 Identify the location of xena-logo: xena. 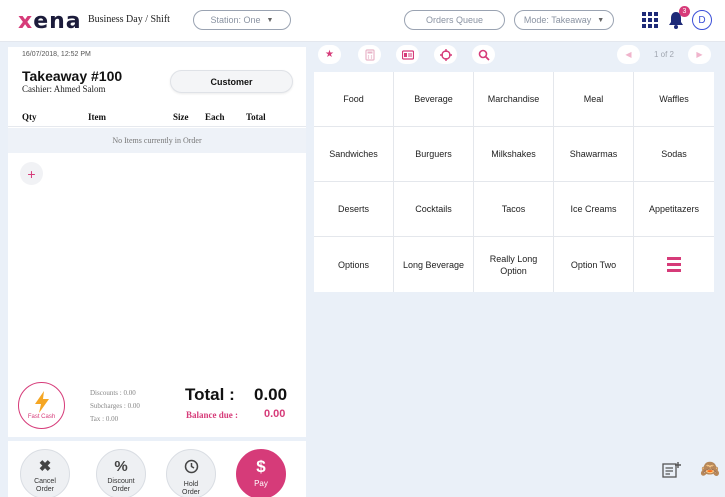
(50, 21).